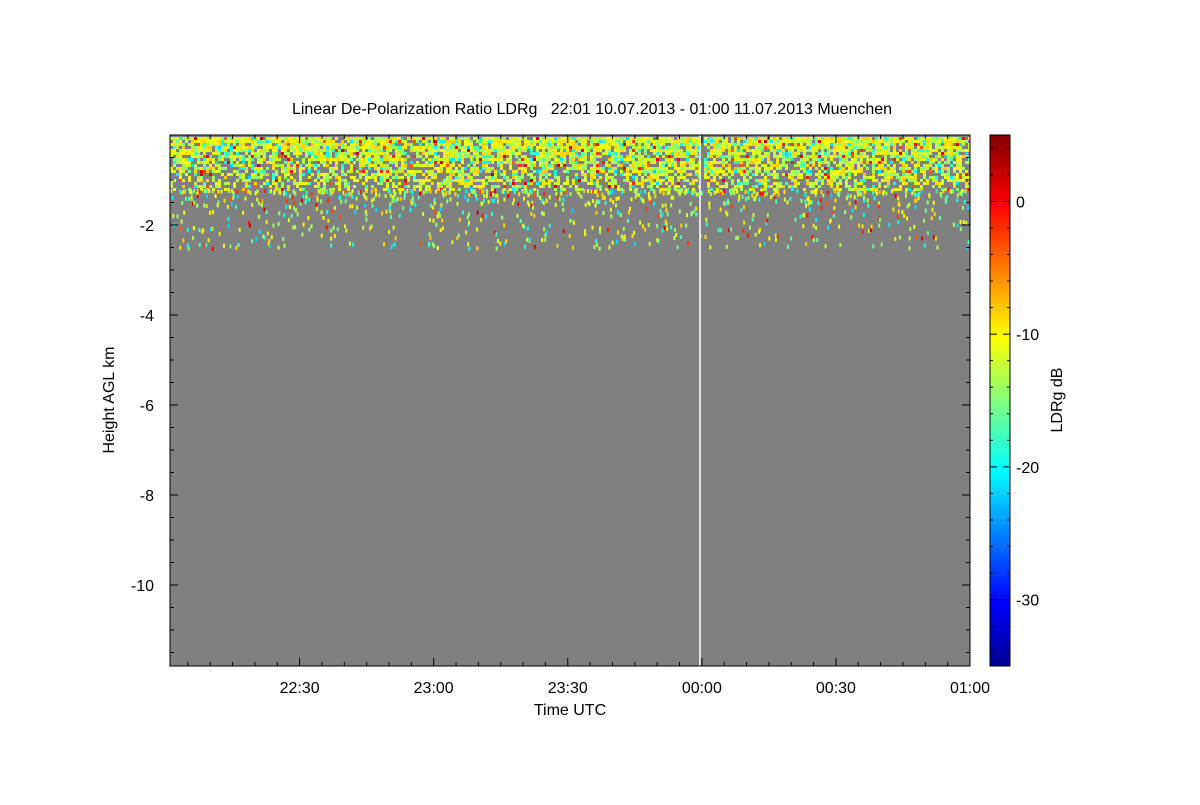 The image size is (1200, 805). I want to click on y-axis-label: Height AGL km, so click(109, 399).